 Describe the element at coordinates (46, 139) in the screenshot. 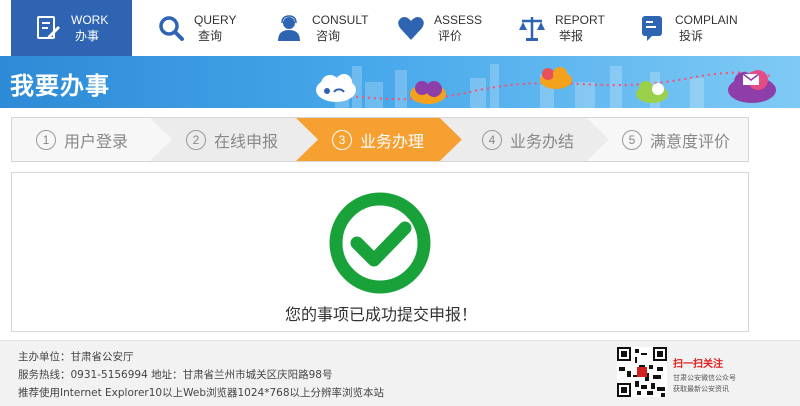

I see `step-number: 1` at that location.